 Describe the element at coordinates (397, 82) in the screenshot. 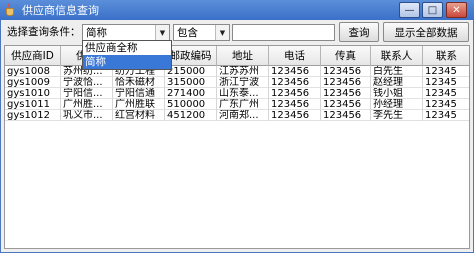

I see `table-cell: 赵经理` at that location.